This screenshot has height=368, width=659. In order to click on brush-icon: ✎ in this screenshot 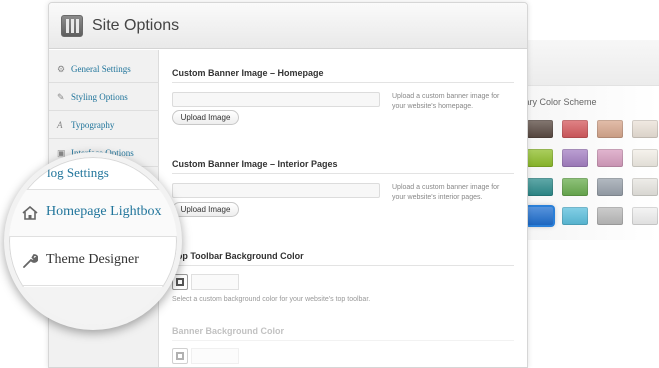, I will do `click(61, 97)`.